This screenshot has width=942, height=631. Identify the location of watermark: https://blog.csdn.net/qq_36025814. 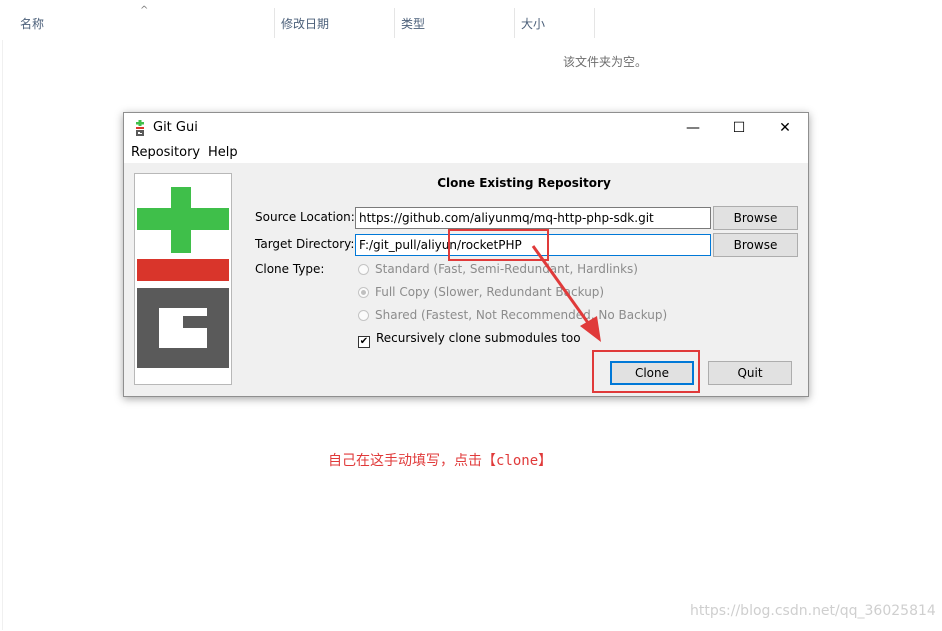
(813, 611).